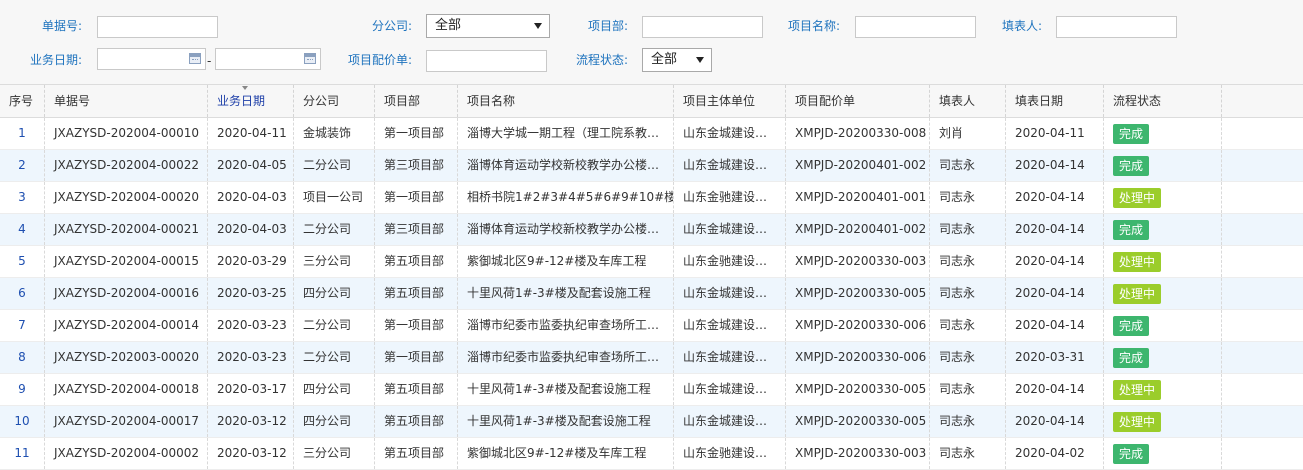  Describe the element at coordinates (268, 59) in the screenshot. I see `biz-date-end-input` at that location.